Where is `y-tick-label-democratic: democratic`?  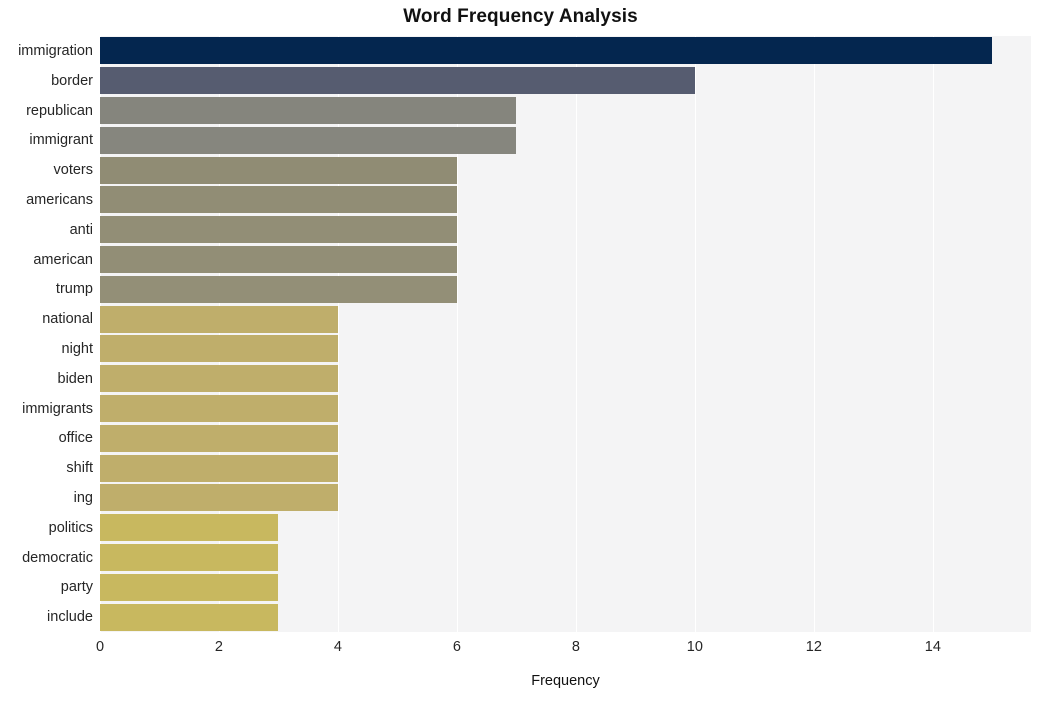
y-tick-label-democratic: democratic is located at coordinates (57, 557).